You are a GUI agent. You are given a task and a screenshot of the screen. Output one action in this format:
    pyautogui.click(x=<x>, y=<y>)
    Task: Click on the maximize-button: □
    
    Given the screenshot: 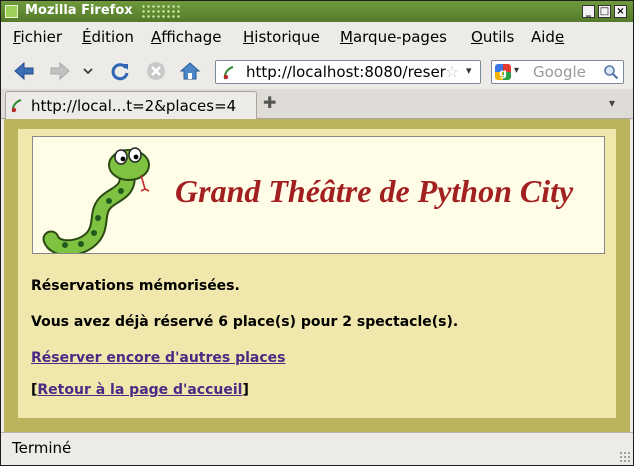 What is the action you would take?
    pyautogui.click(x=604, y=11)
    